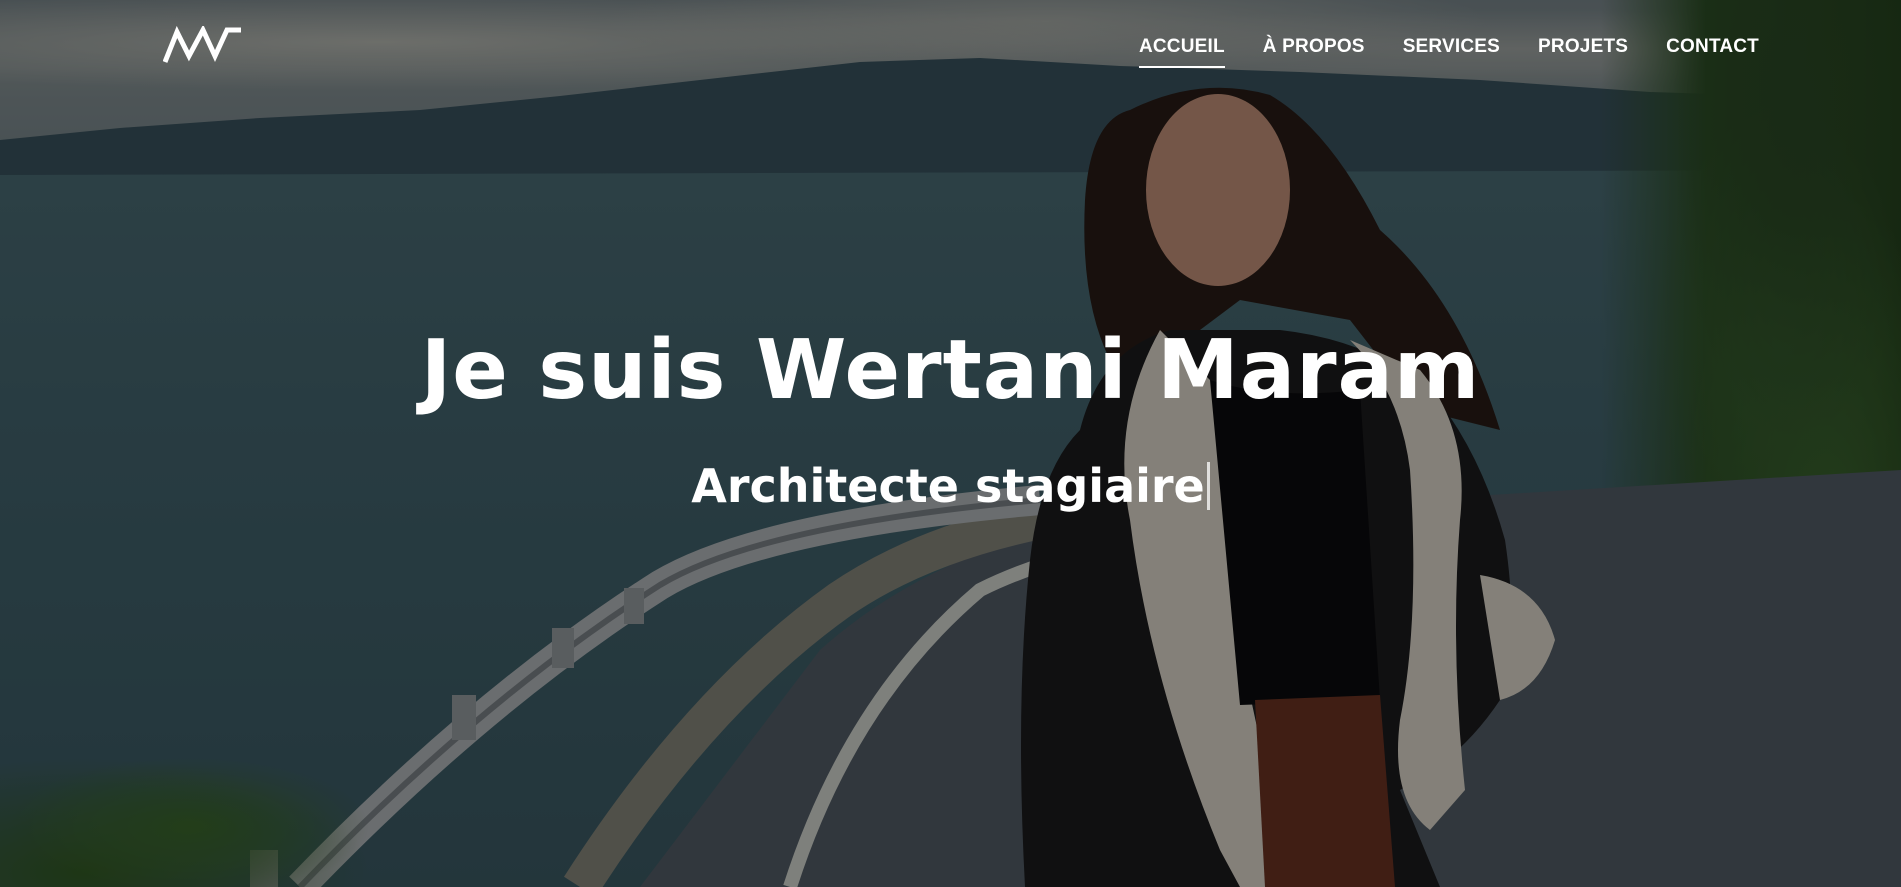 This screenshot has width=1901, height=887. I want to click on nav-item-services: SERVICES, so click(1451, 47).